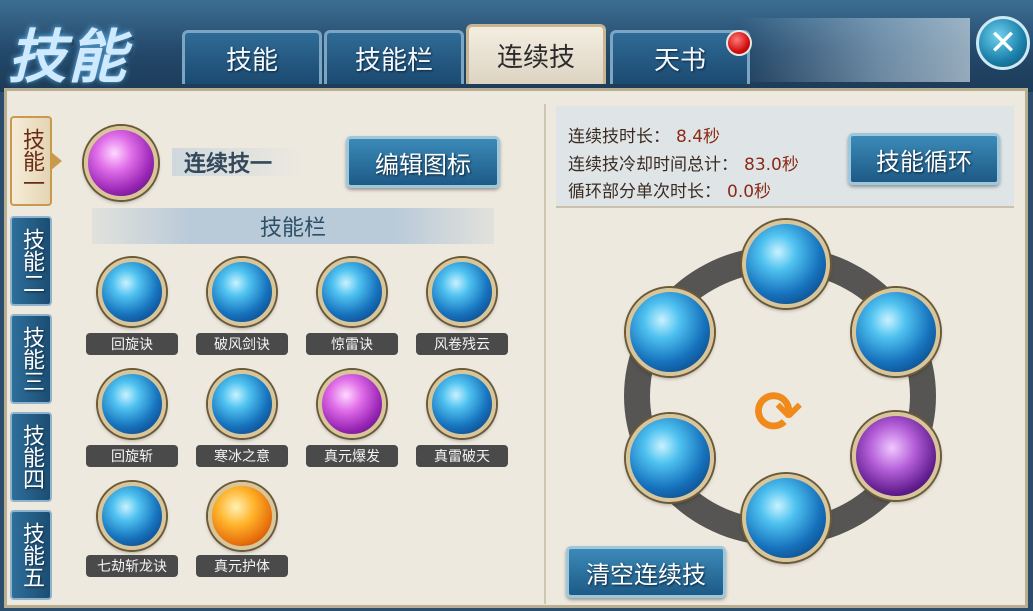  Describe the element at coordinates (619, 137) in the screenshot. I see `stat-duration-label: 连续技时长：` at that location.